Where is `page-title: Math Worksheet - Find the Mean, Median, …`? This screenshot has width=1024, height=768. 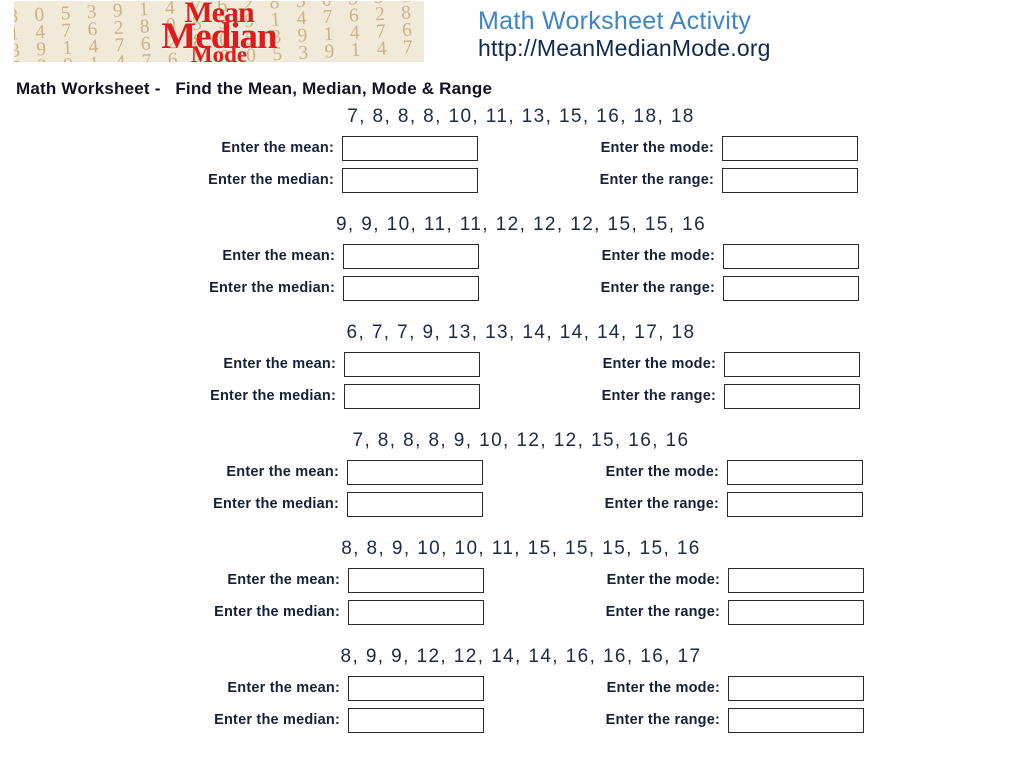 page-title: Math Worksheet - Find the Mean, Median, … is located at coordinates (254, 88).